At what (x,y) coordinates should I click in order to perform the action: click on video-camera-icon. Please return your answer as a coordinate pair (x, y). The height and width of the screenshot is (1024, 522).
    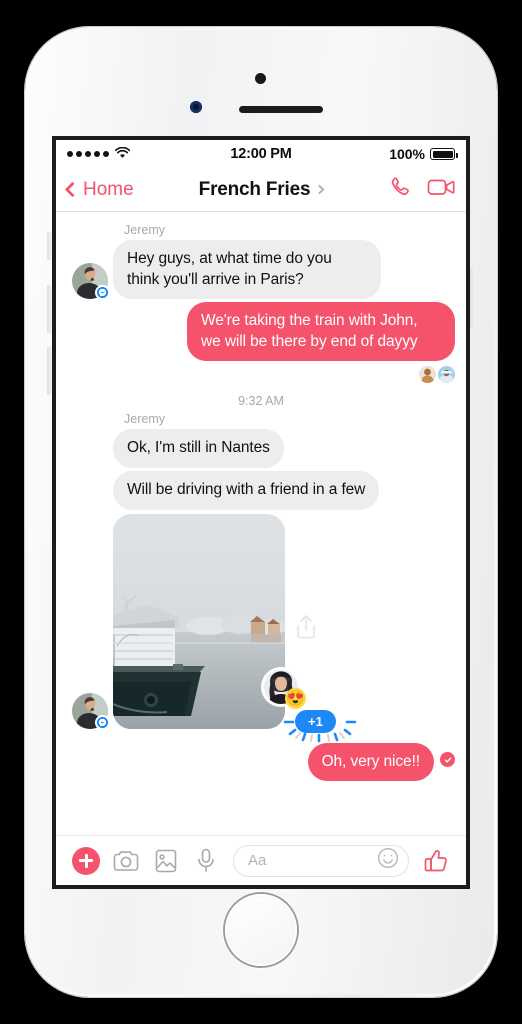
    Looking at the image, I should click on (441, 189).